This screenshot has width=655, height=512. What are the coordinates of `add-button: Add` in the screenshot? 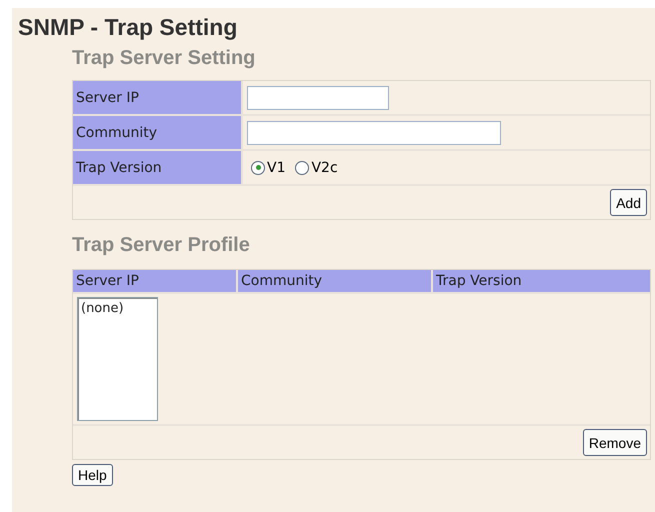 It's located at (628, 202).